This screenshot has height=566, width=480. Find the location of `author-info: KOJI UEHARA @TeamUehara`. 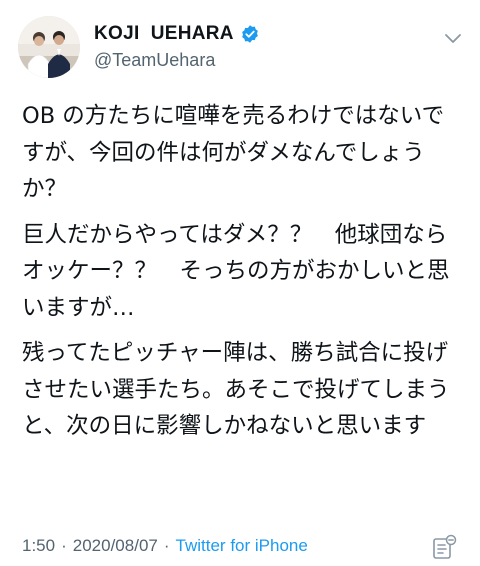

author-info: KOJI UEHARA @TeamUehara is located at coordinates (177, 46).